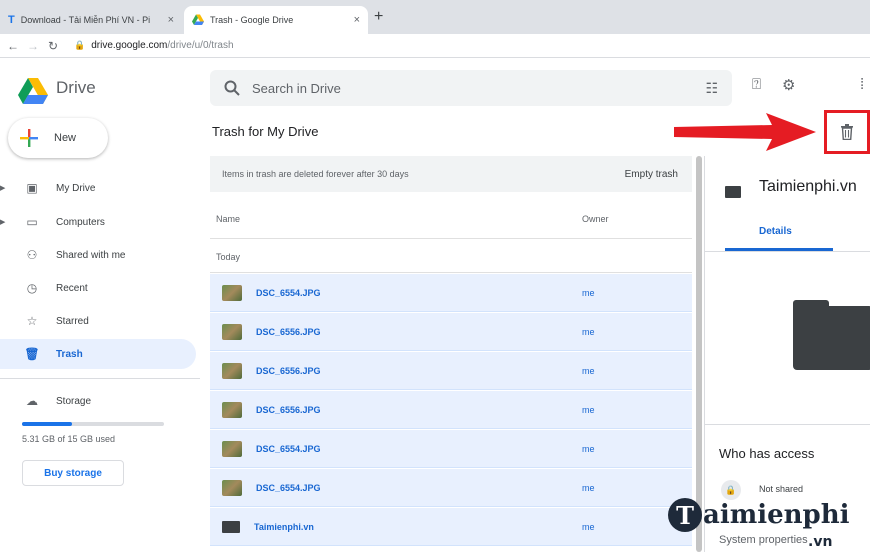  I want to click on tab-details: Details, so click(775, 231).